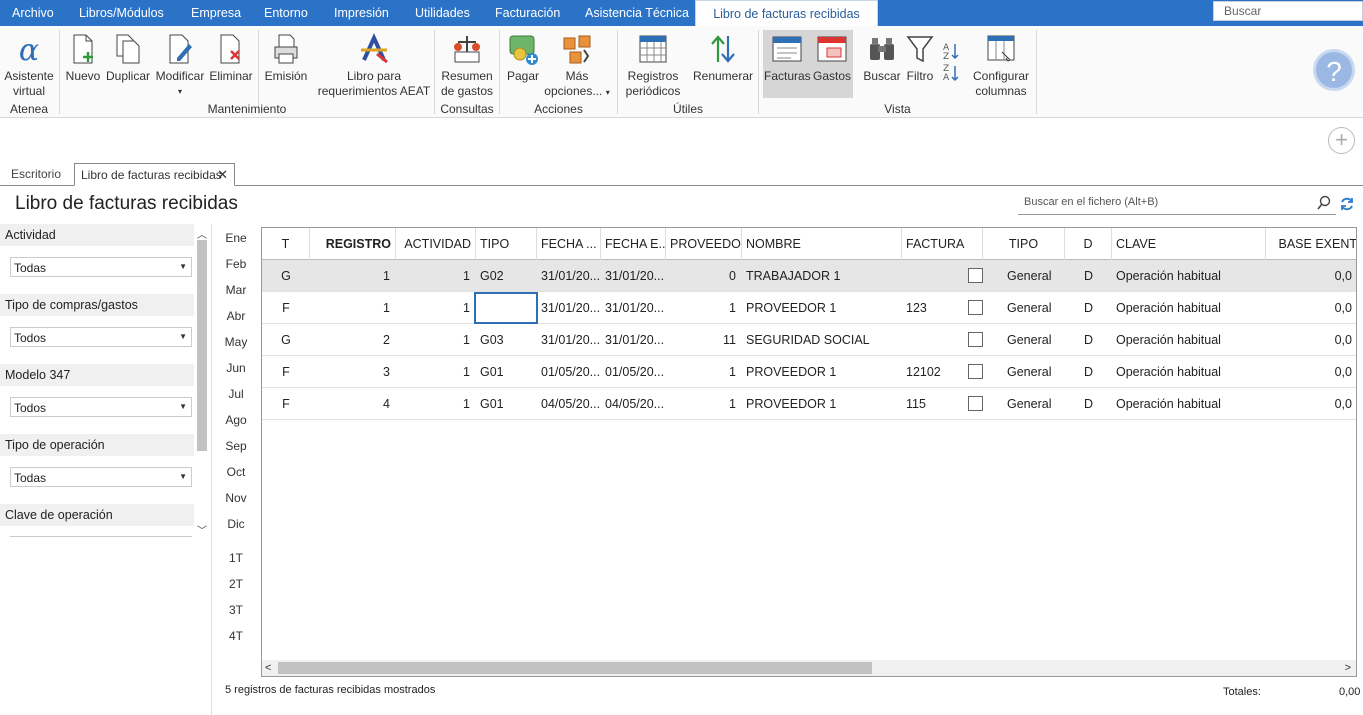 Image resolution: width=1363 pixels, height=715 pixels. What do you see at coordinates (653, 65) in the screenshot?
I see `registros-periodicos-button: Registros periódicos` at bounding box center [653, 65].